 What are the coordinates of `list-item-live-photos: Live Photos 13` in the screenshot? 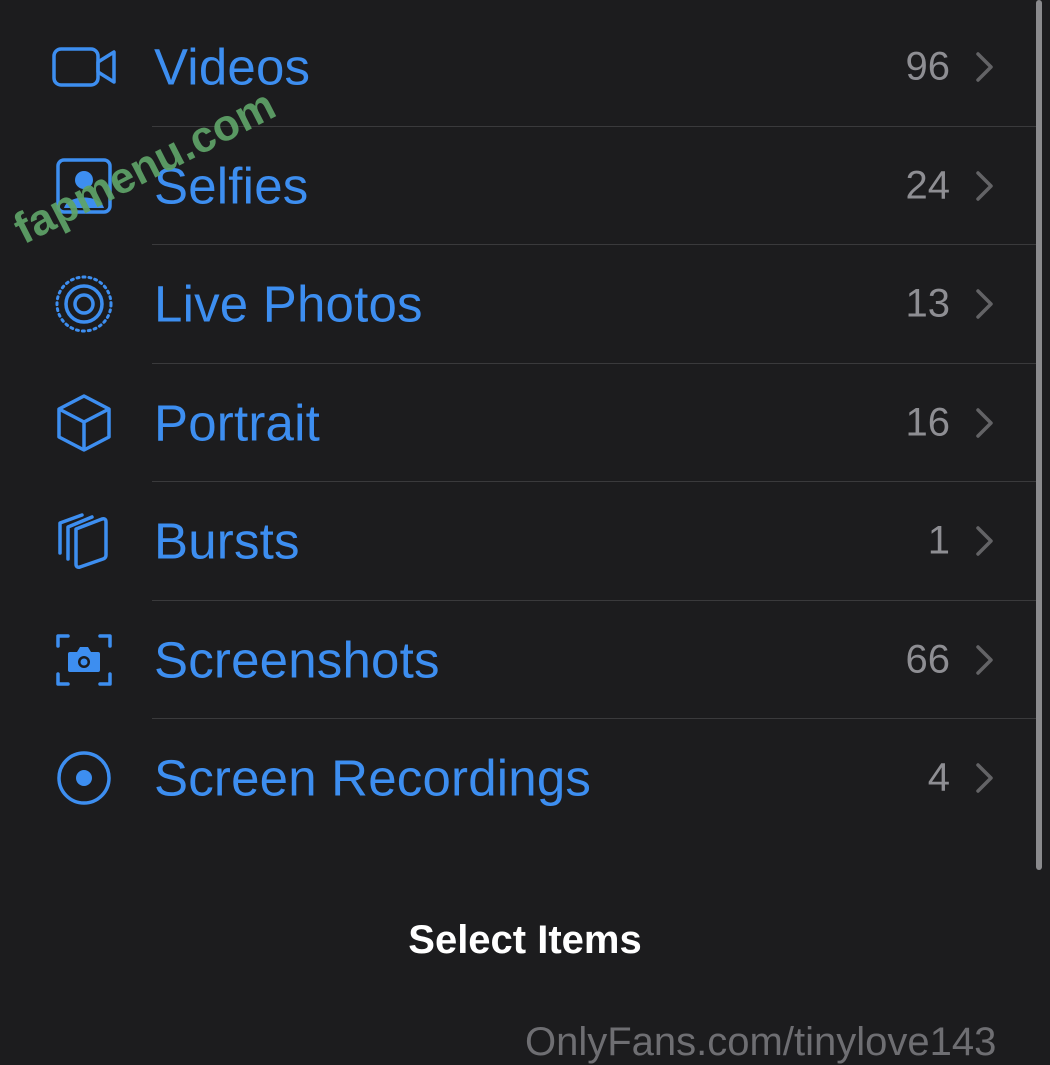 It's located at (518, 304).